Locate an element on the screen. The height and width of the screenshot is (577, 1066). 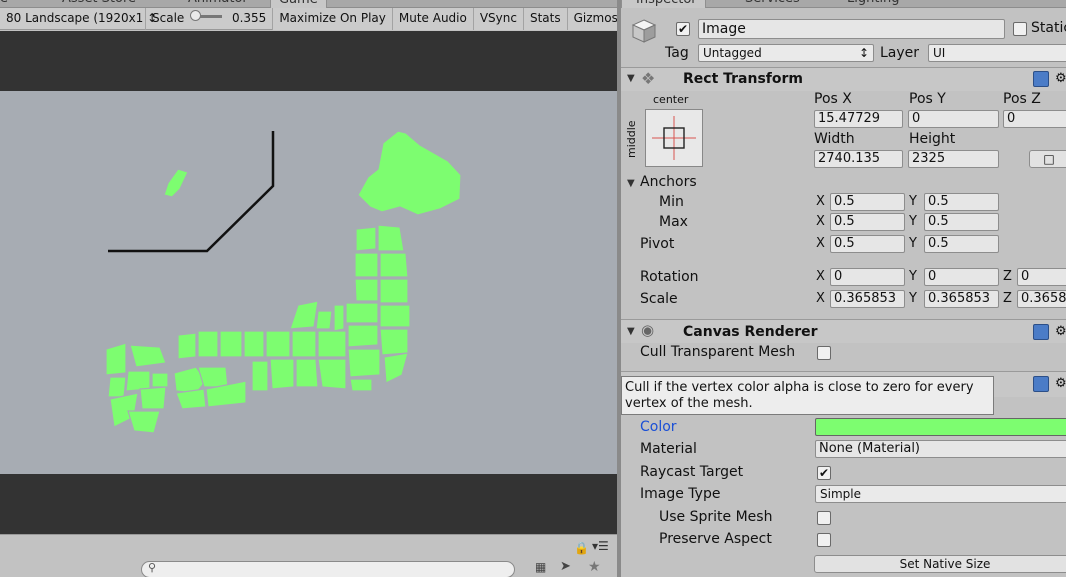
width-label: Width is located at coordinates (834, 139).